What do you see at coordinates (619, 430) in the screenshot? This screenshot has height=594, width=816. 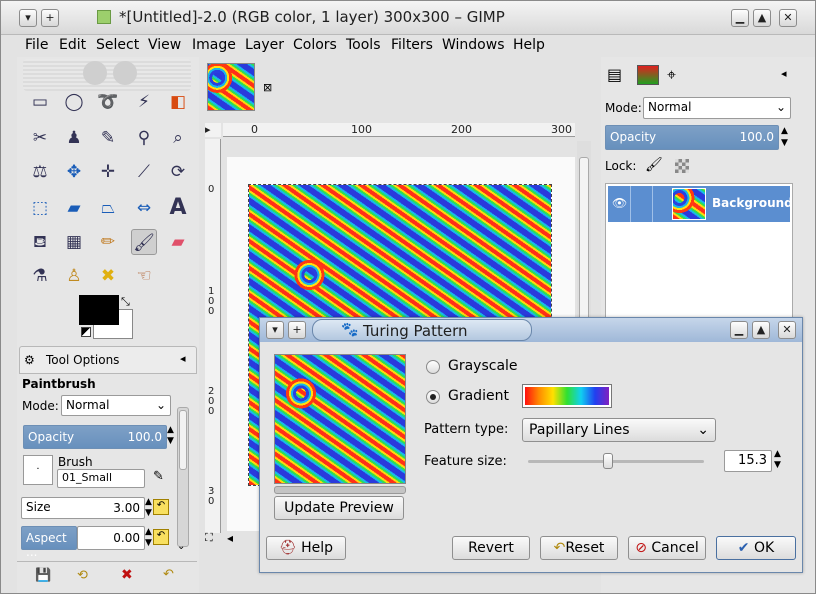 I see `pattern-type-select: Papillary Lines ⌄` at bounding box center [619, 430].